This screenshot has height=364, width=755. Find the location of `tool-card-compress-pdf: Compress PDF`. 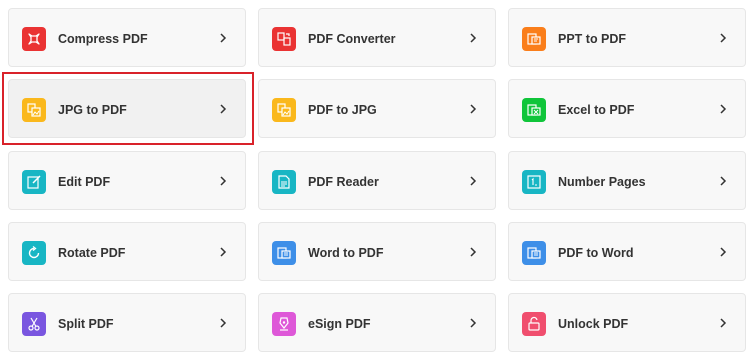

tool-card-compress-pdf: Compress PDF is located at coordinates (127, 37).